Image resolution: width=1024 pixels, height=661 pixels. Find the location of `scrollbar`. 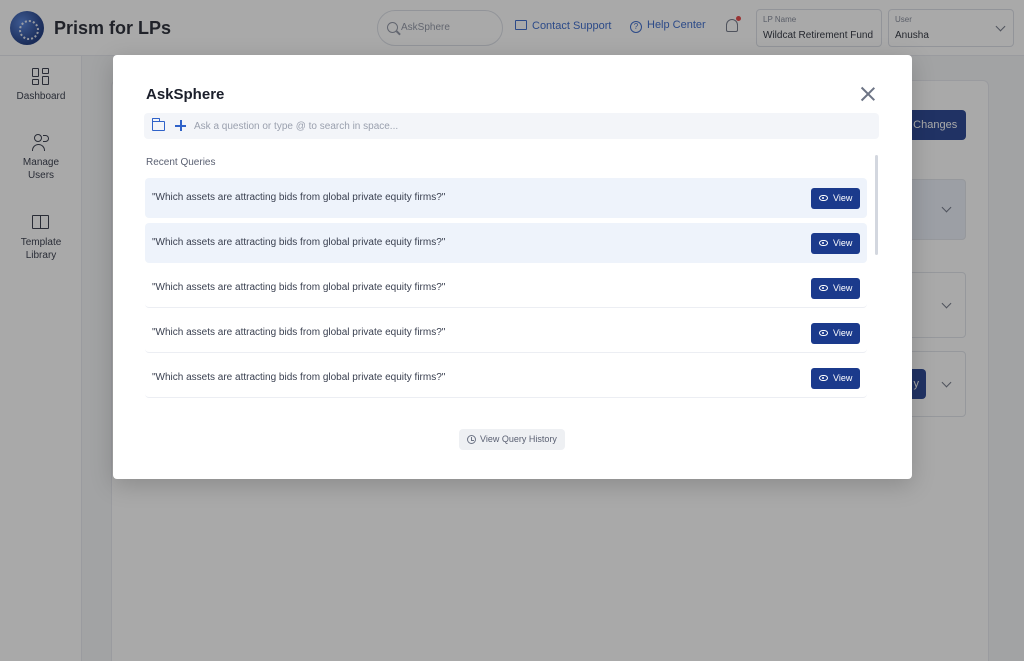

scrollbar is located at coordinates (876, 205).